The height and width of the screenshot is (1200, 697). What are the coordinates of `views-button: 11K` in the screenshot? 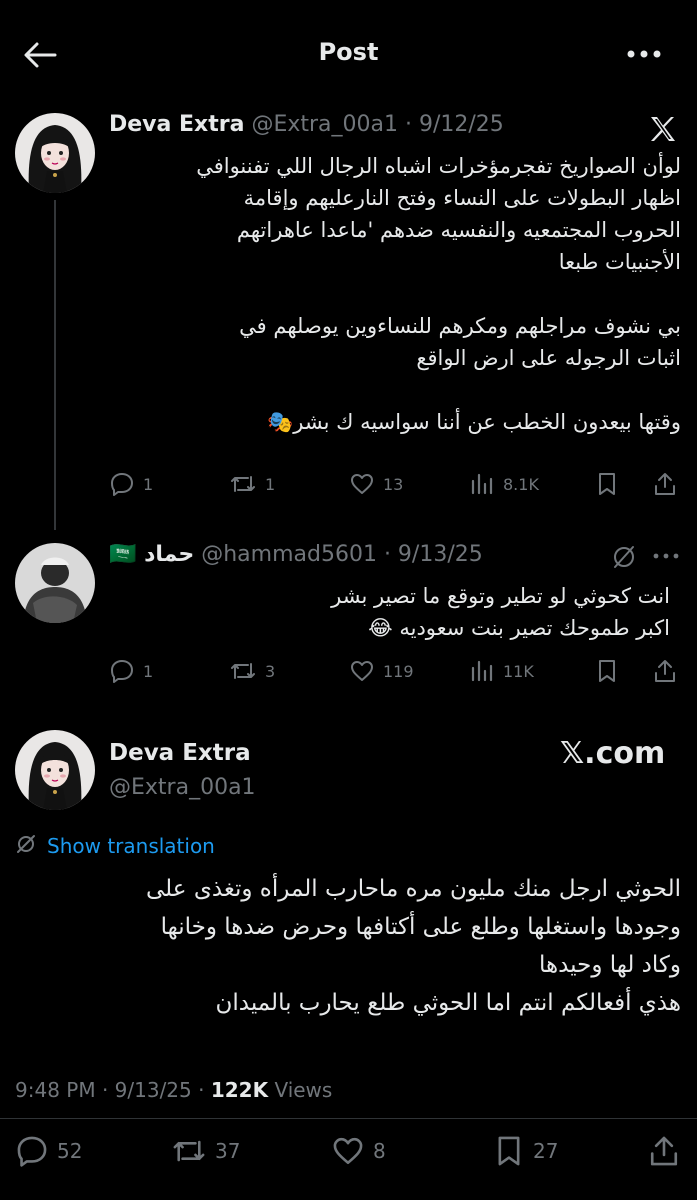 It's located at (501, 671).